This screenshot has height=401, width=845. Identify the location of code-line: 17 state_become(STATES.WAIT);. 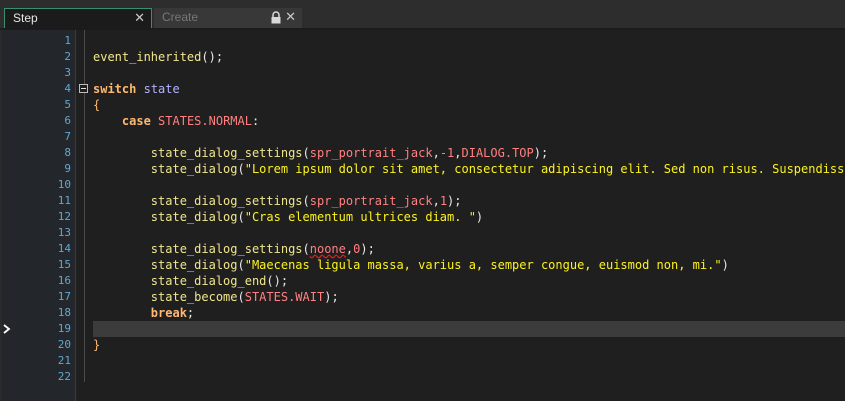
(422, 297).